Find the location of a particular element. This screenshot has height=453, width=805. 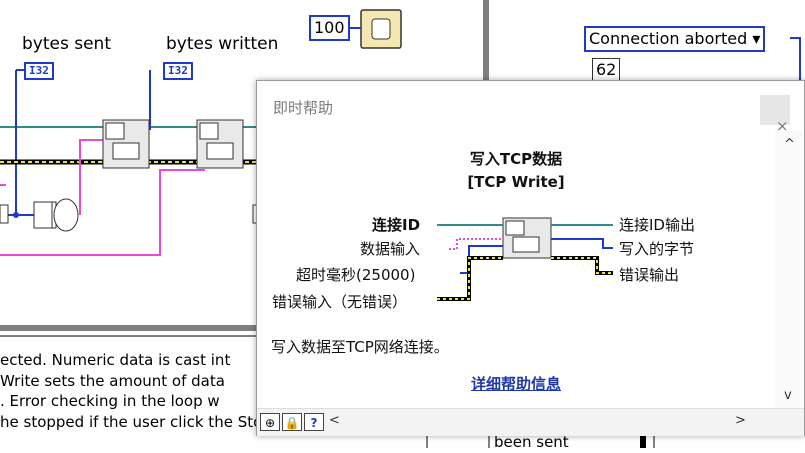

show-optional-terminals-button: ⊕ is located at coordinates (270, 422).